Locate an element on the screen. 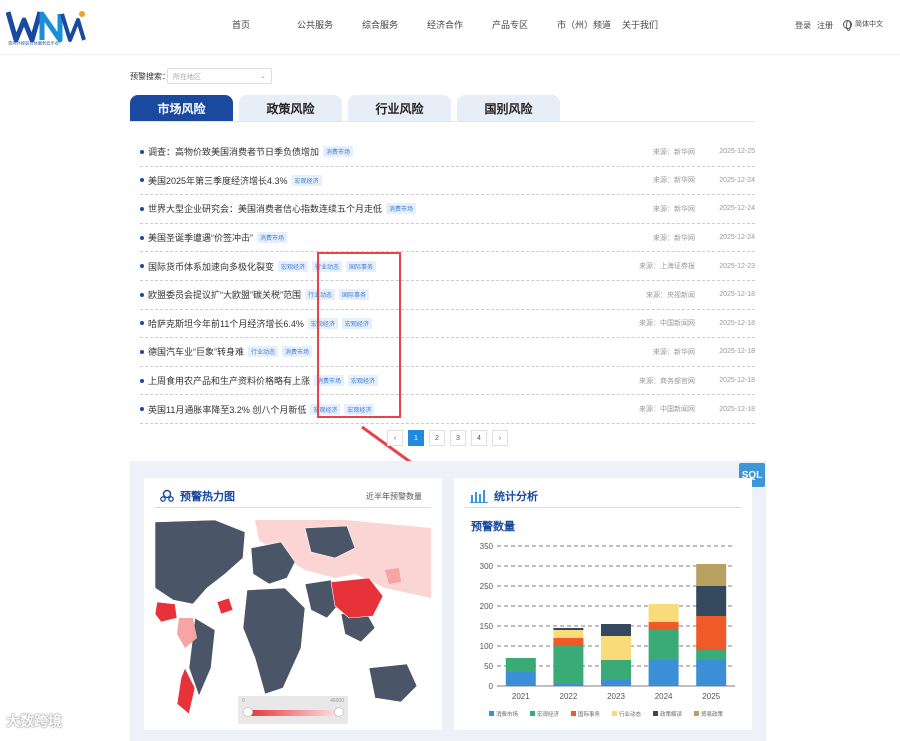 The image size is (900, 741). x-tick-label: 2021 is located at coordinates (521, 696).